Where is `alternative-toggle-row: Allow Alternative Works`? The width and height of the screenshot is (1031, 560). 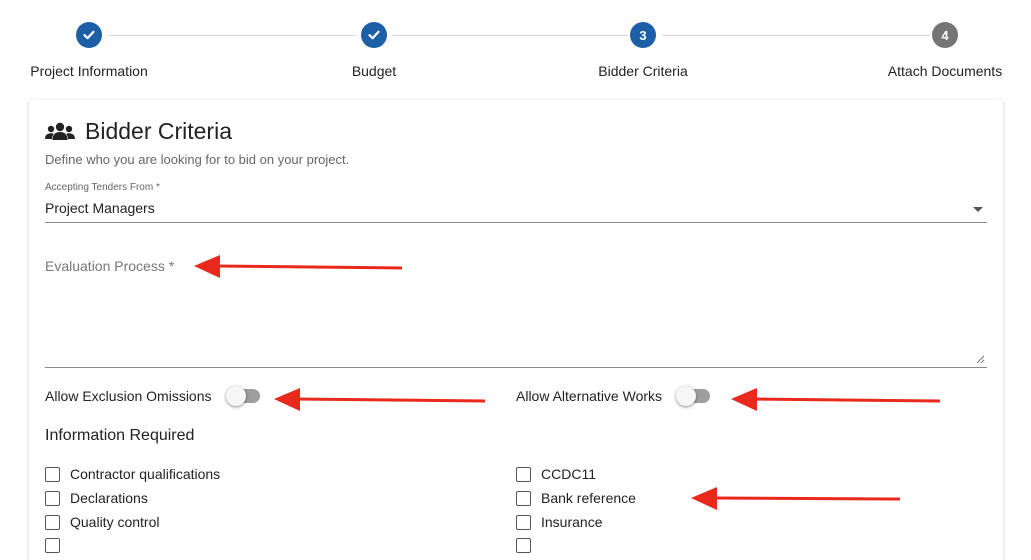
alternative-toggle-row: Allow Alternative Works is located at coordinates (614, 396).